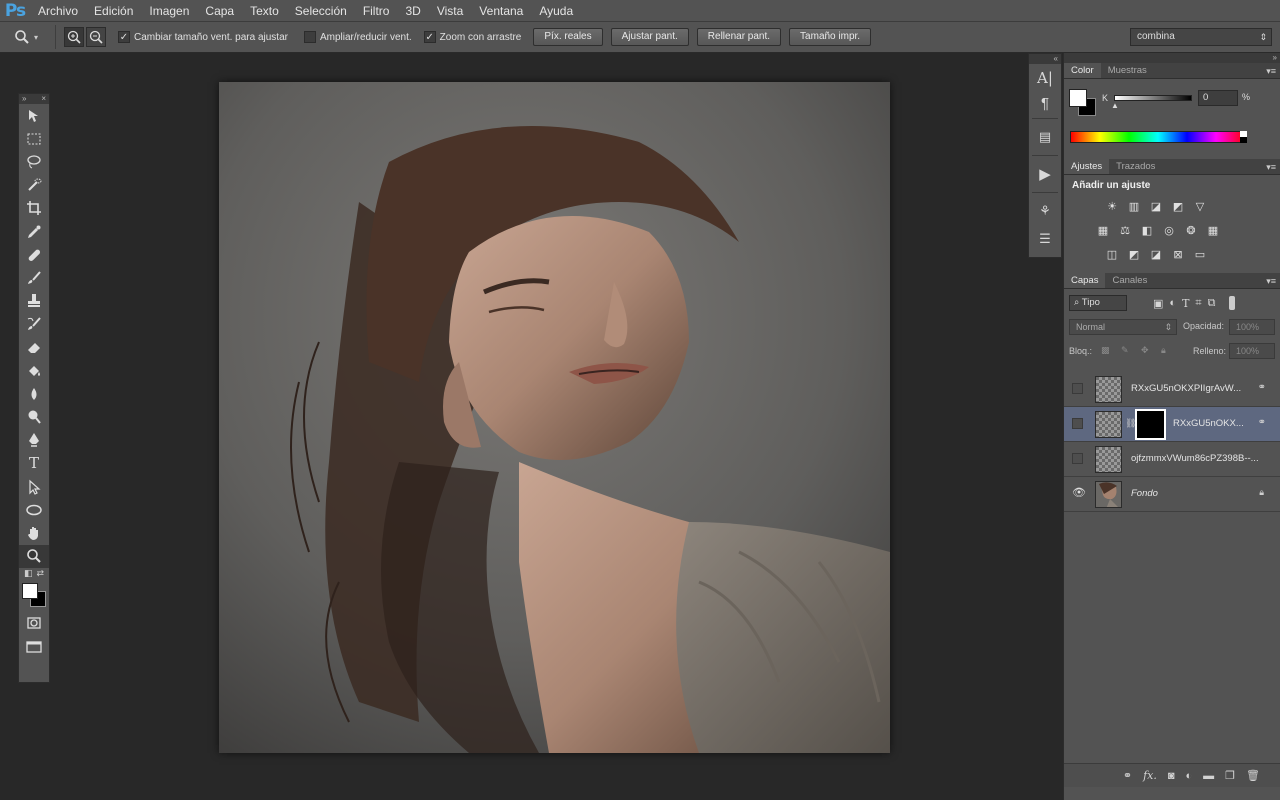 Image resolution: width=1280 pixels, height=800 pixels. Describe the element at coordinates (1169, 230) in the screenshot. I see `photo-filter-icon: ◎` at that location.